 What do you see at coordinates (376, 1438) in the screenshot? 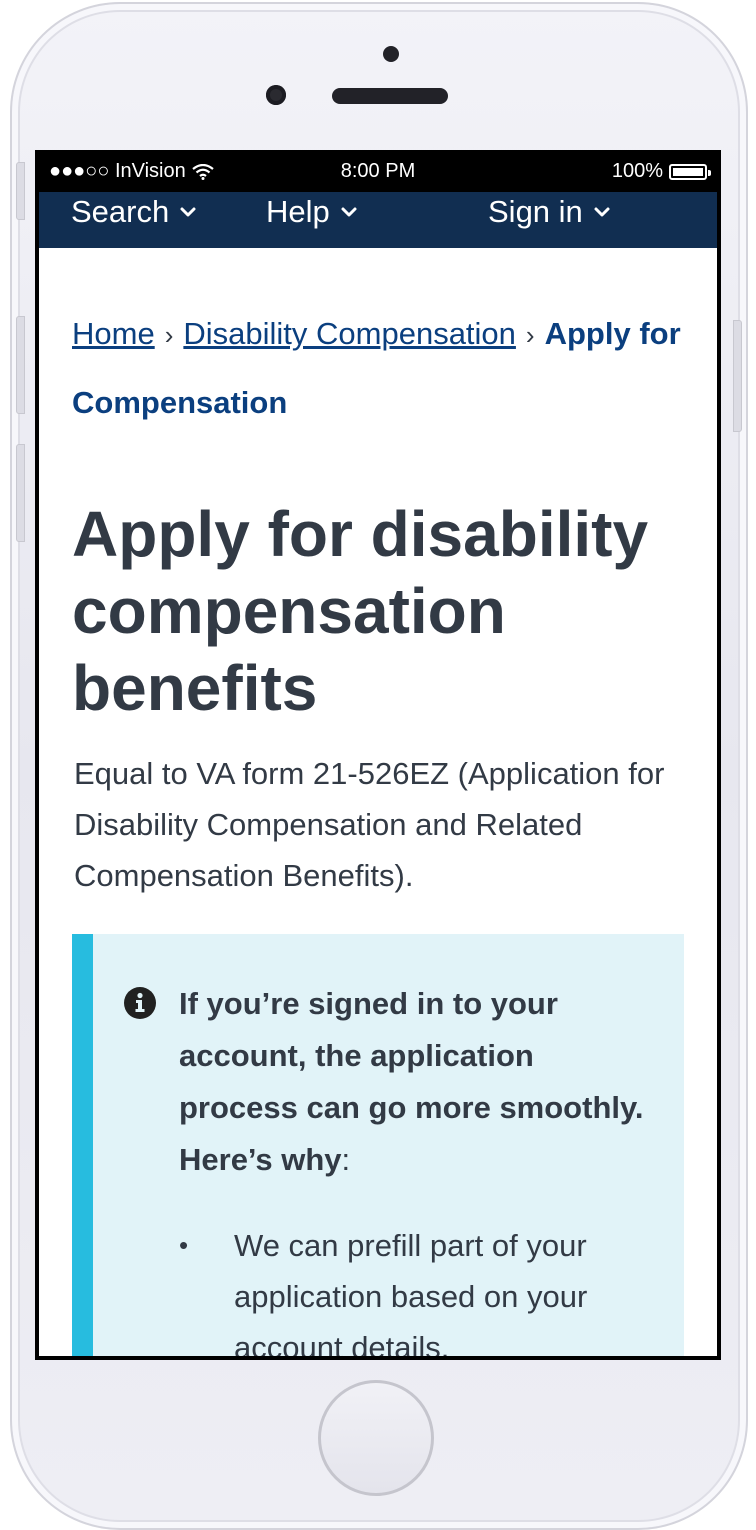
I see `home-button` at bounding box center [376, 1438].